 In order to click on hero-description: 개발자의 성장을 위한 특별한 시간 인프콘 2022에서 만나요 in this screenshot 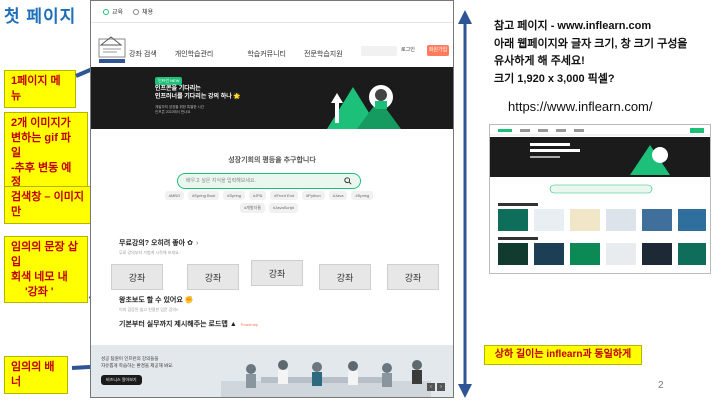, I will do `click(179, 110)`.